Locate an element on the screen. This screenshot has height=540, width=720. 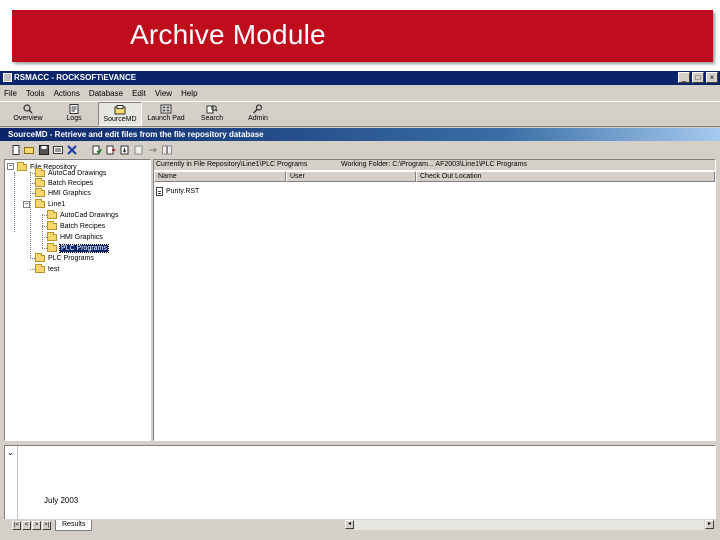
menu-tools: Tools is located at coordinates (35, 93).